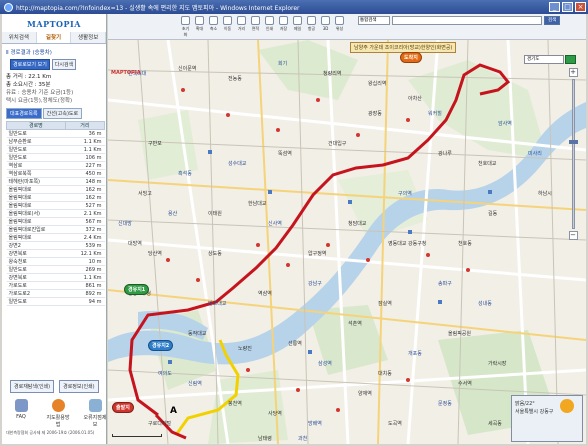  I want to click on table-row: 올림픽대로(서) 2.1 Km, so click(55, 213).